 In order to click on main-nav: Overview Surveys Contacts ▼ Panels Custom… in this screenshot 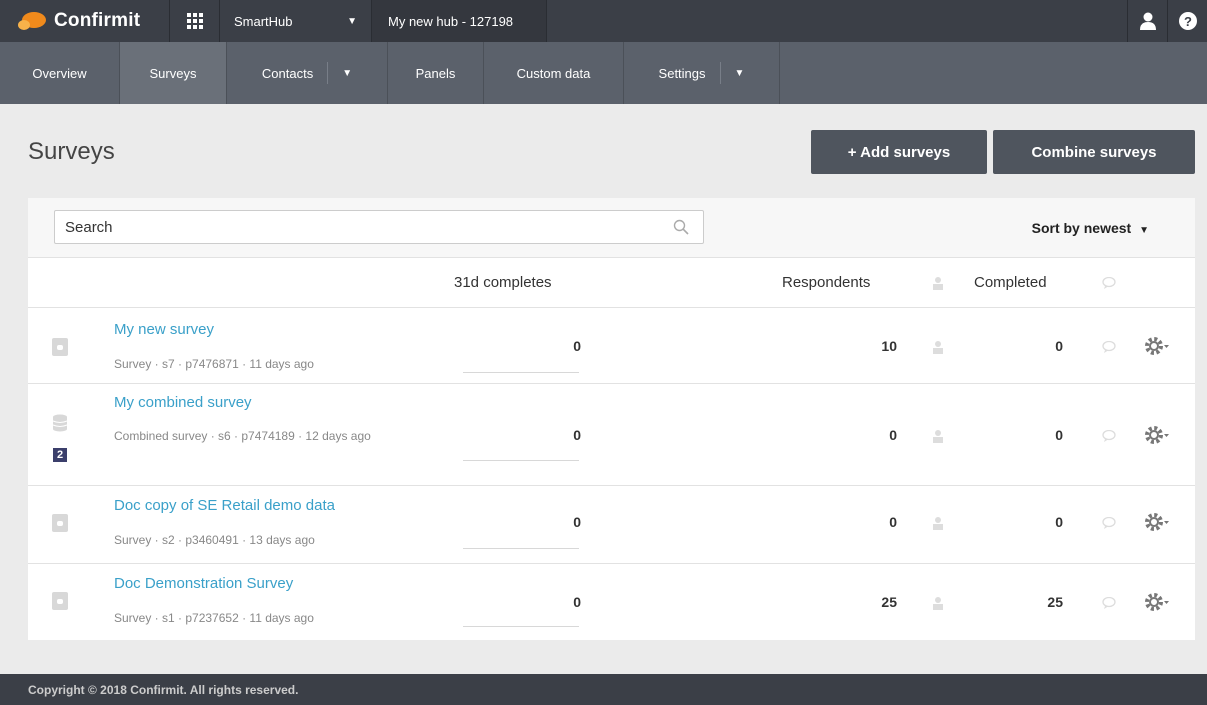, I will do `click(603, 73)`.